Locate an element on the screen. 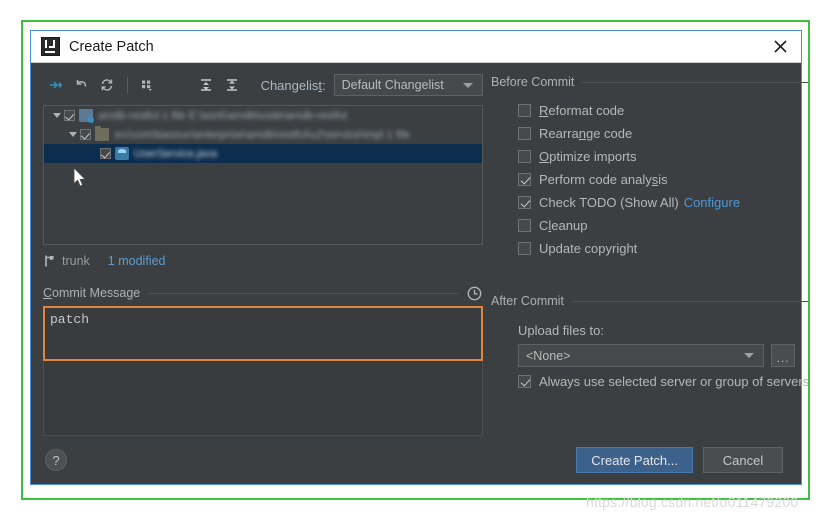  collapse-all-icon is located at coordinates (232, 85).